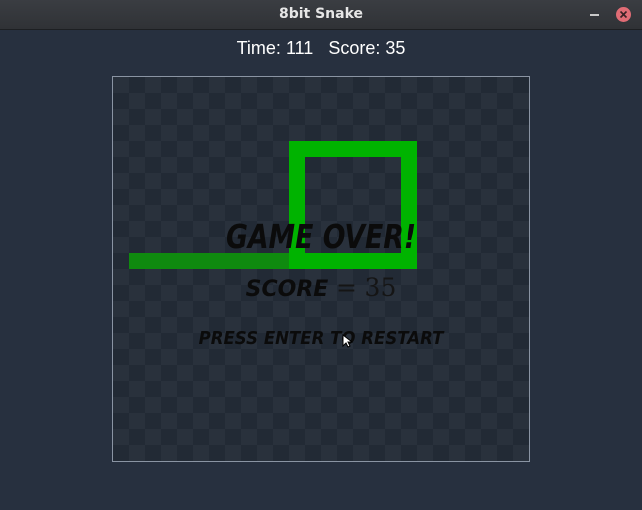  Describe the element at coordinates (346, 287) in the screenshot. I see `final-score-equals: =` at that location.